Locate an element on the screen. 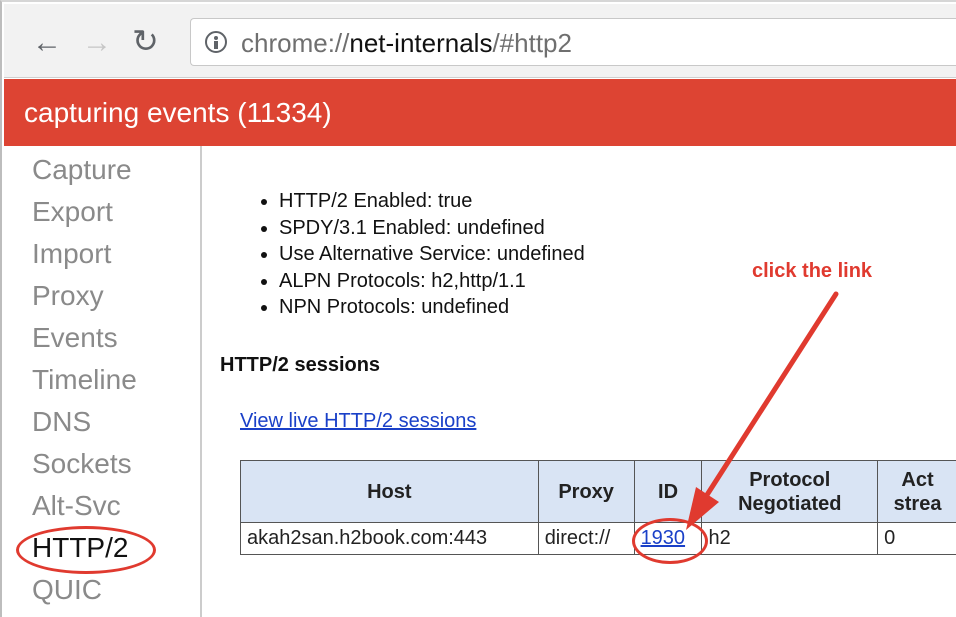 The height and width of the screenshot is (617, 956). sidebar-item-timeline: Timeline is located at coordinates (84, 380).